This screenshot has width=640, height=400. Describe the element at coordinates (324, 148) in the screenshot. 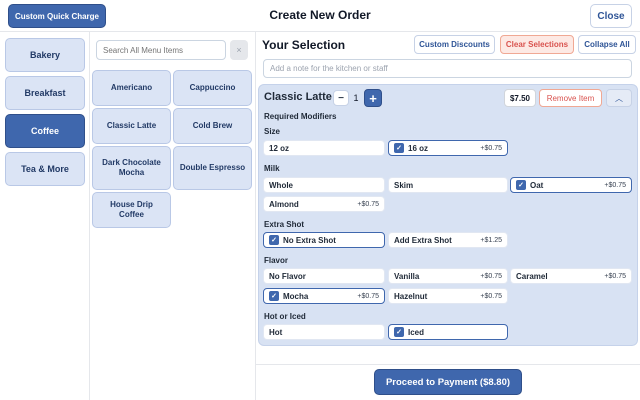

I see `option-size-12oz: 12 oz` at that location.